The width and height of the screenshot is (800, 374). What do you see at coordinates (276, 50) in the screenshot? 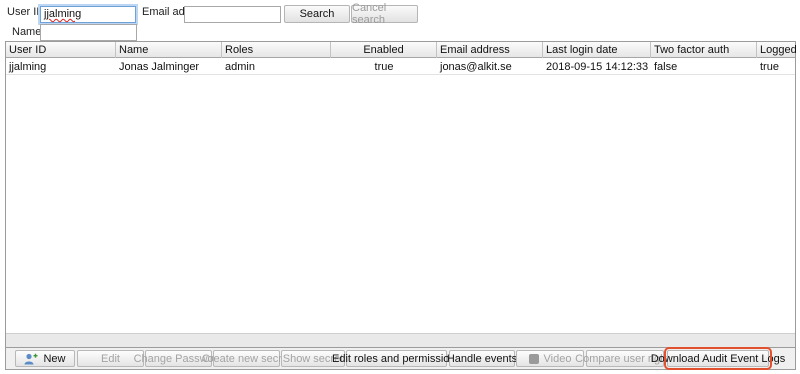
I see `column-header-roles: Roles` at bounding box center [276, 50].